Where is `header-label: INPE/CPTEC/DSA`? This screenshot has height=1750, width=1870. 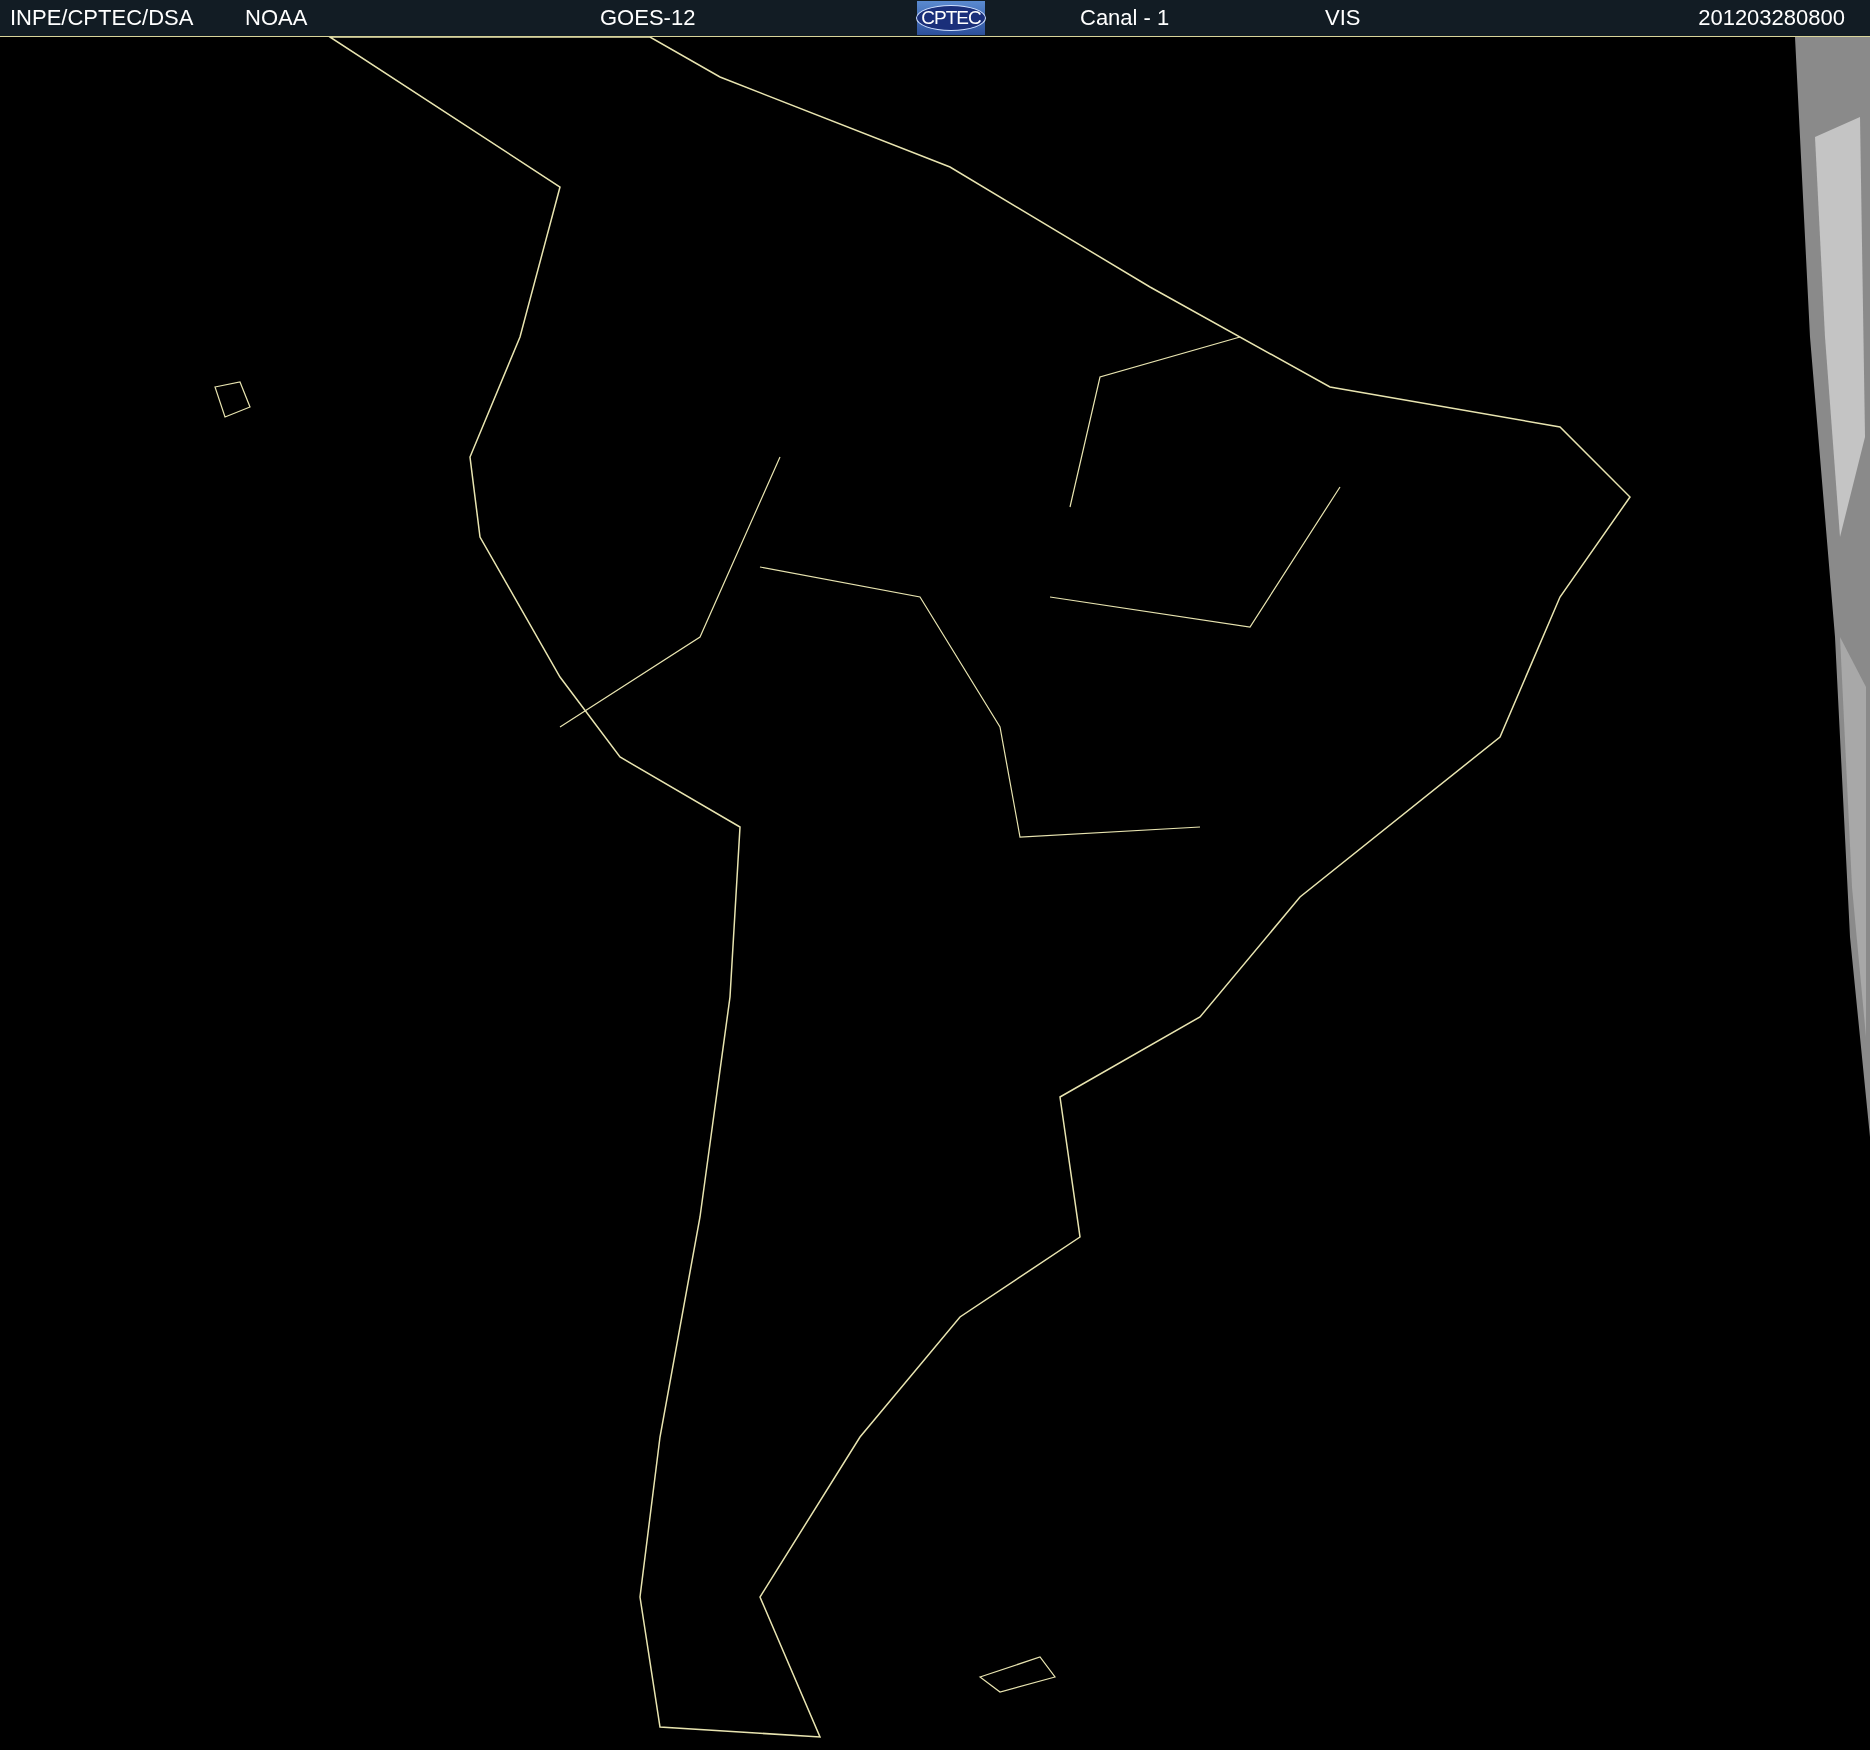 header-label: INPE/CPTEC/DSA is located at coordinates (102, 18).